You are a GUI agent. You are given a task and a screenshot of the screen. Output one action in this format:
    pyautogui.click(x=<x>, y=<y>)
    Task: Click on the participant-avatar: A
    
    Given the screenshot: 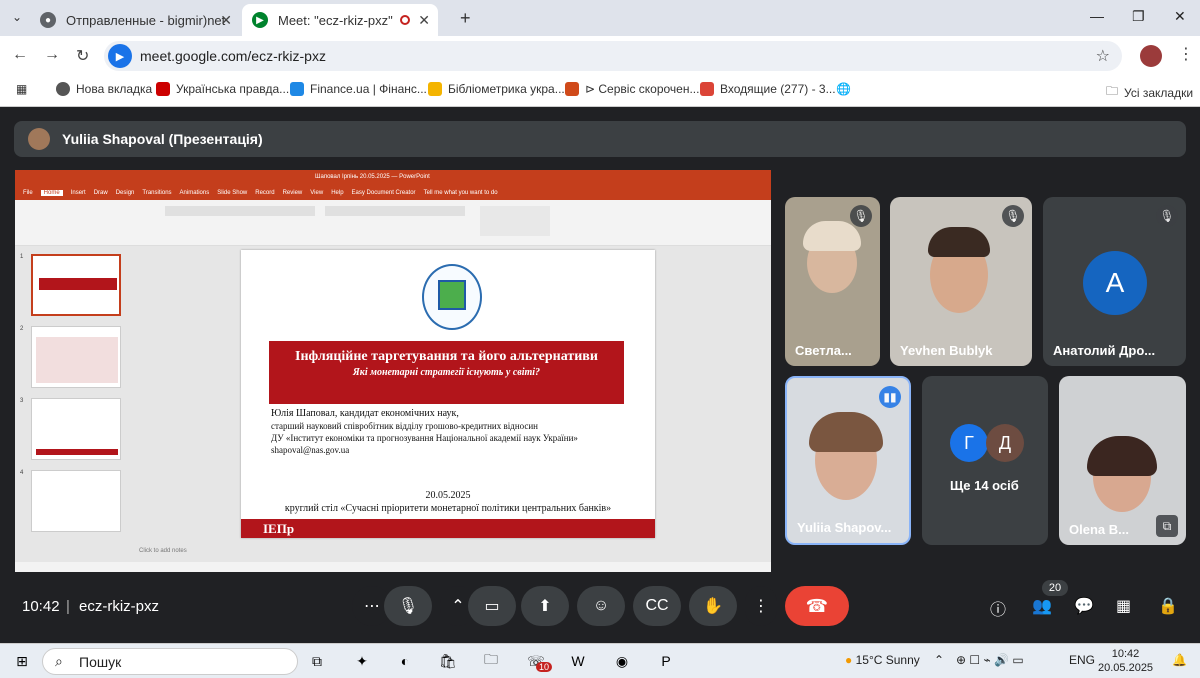 What is the action you would take?
    pyautogui.click(x=1115, y=283)
    